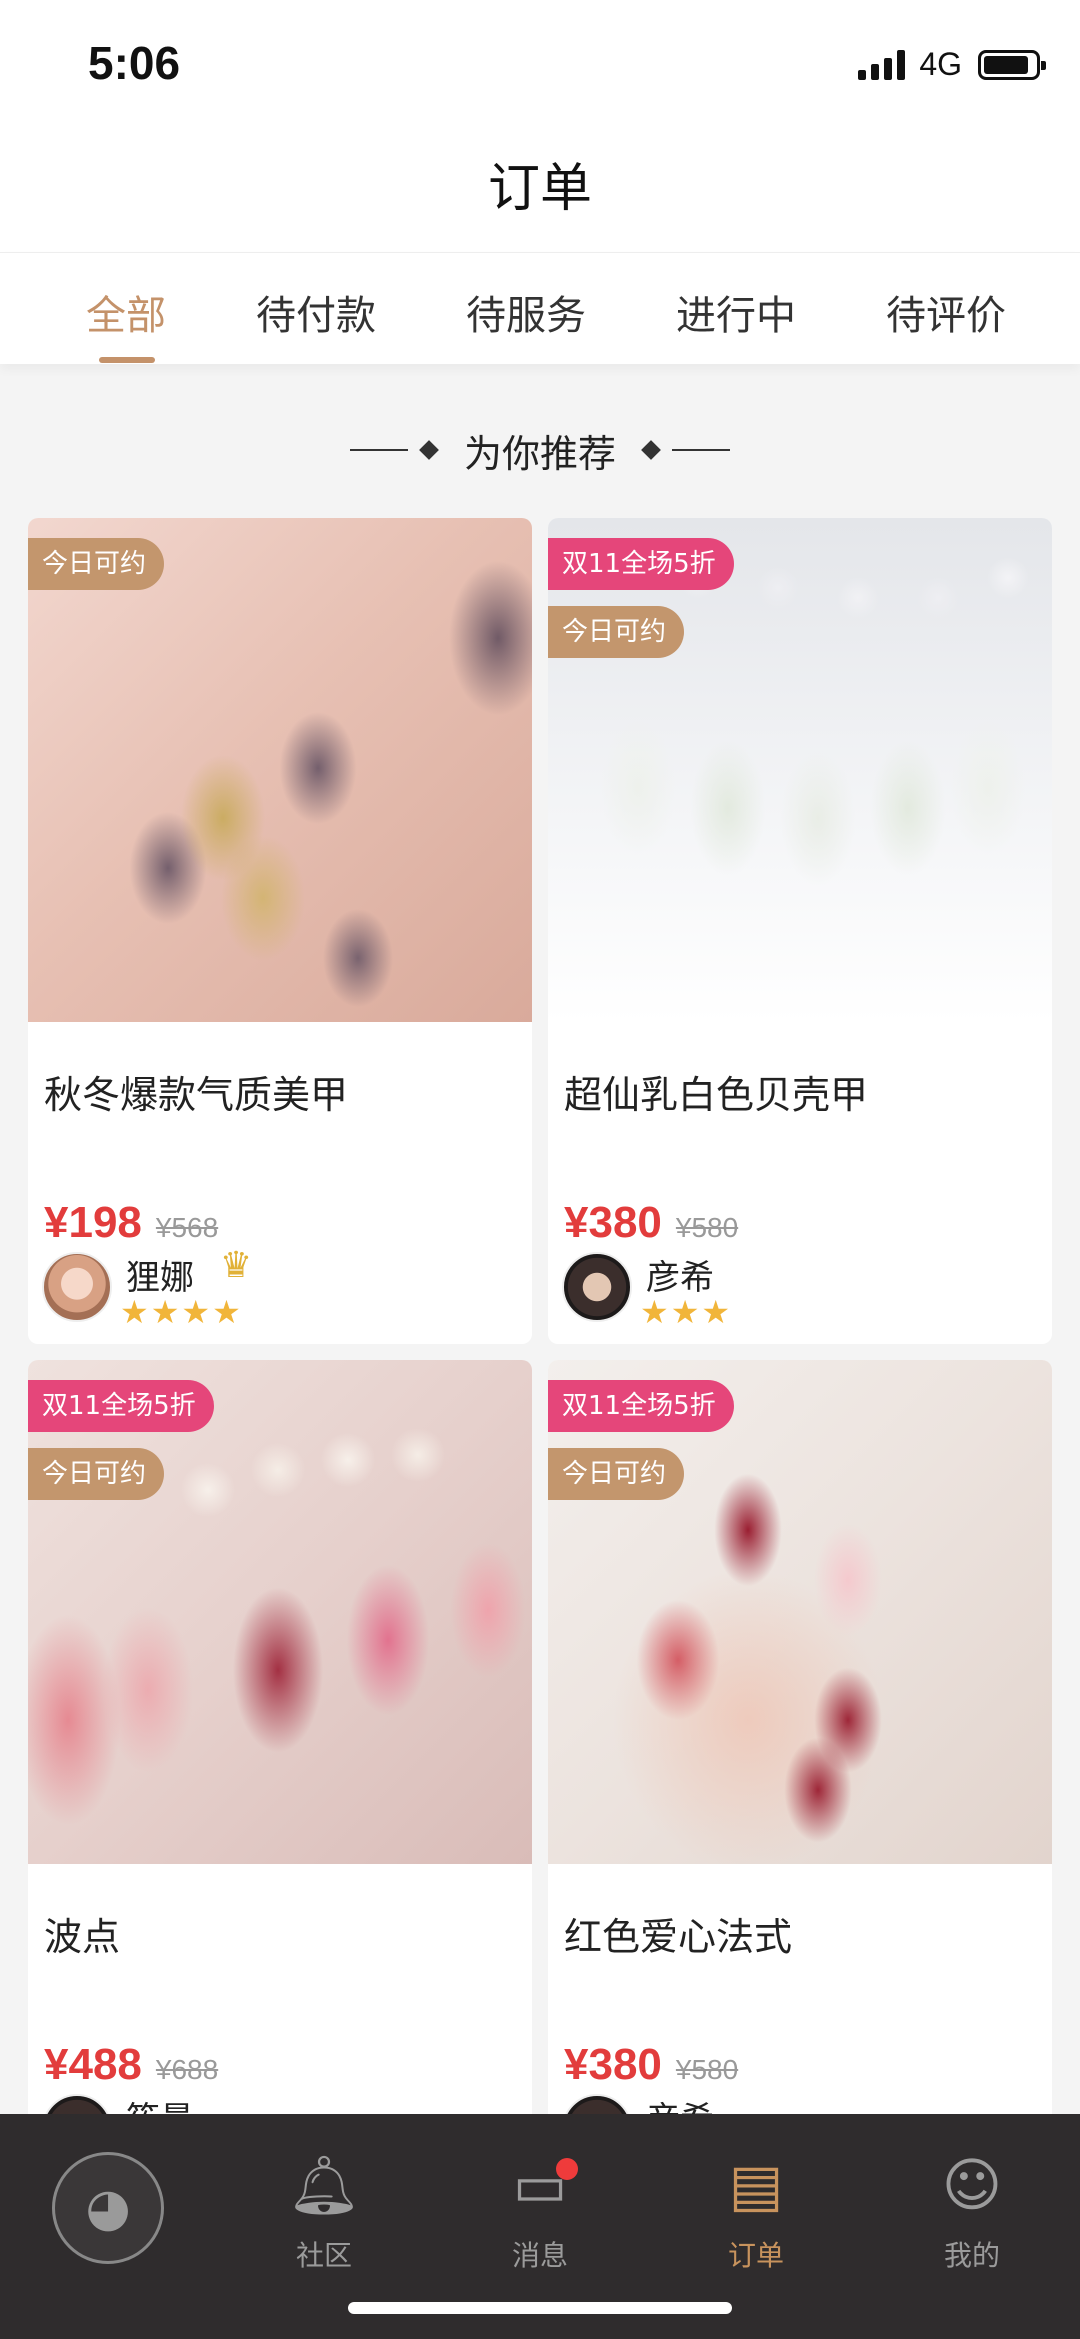 The image size is (1080, 2339). Describe the element at coordinates (187, 1227) in the screenshot. I see `original-price: ¥568` at that location.